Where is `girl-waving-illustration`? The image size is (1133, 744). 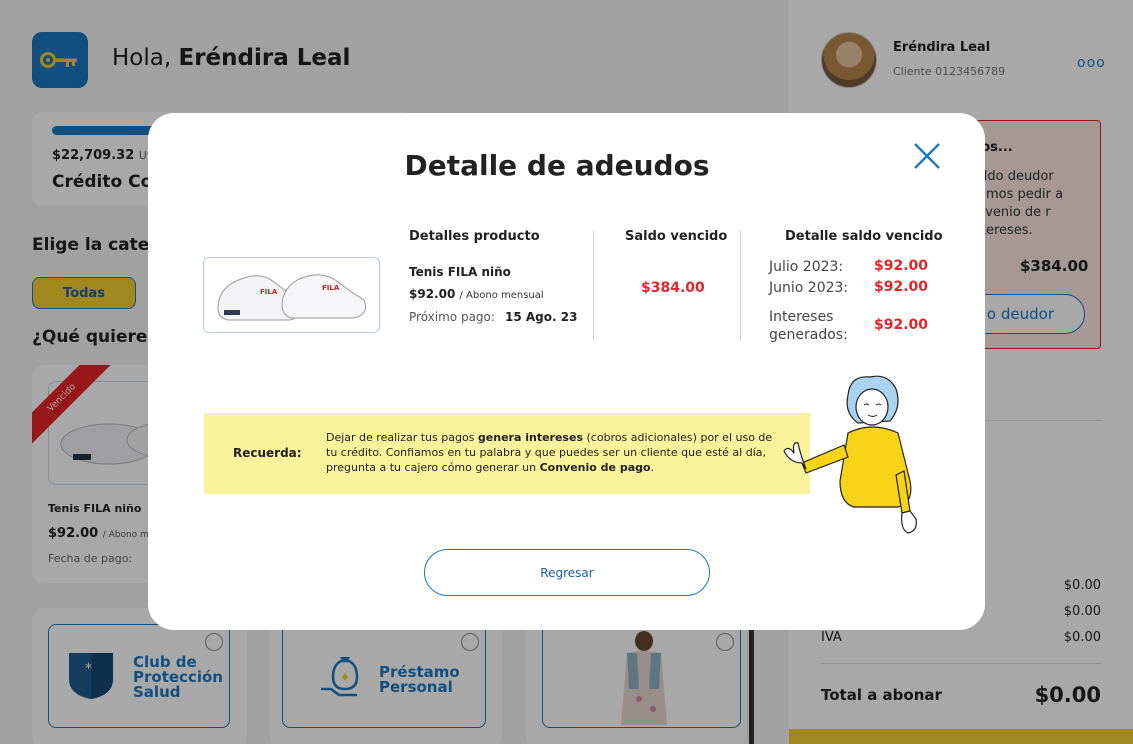 girl-waving-illustration is located at coordinates (850, 454).